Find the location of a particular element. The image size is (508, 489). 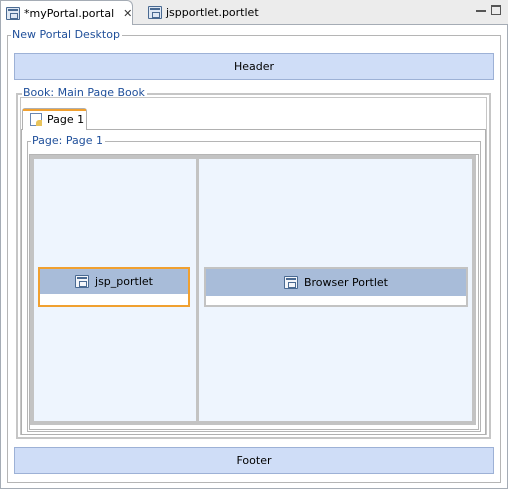

tab-jspportlet-portlet: jspportlet.portlet is located at coordinates (202, 12).